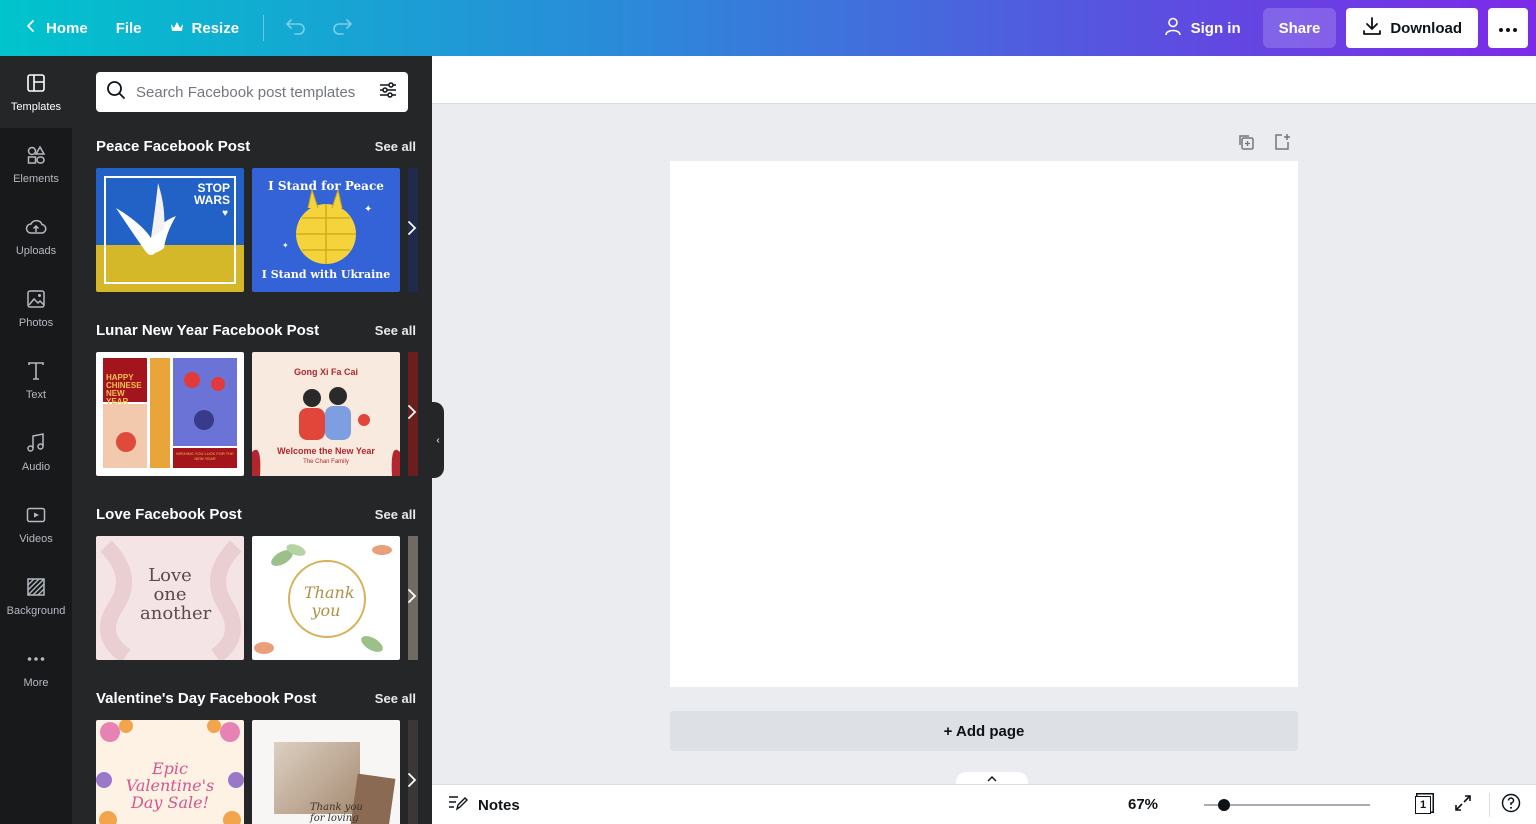 The width and height of the screenshot is (1536, 824). I want to click on template-search-input, so click(252, 92).